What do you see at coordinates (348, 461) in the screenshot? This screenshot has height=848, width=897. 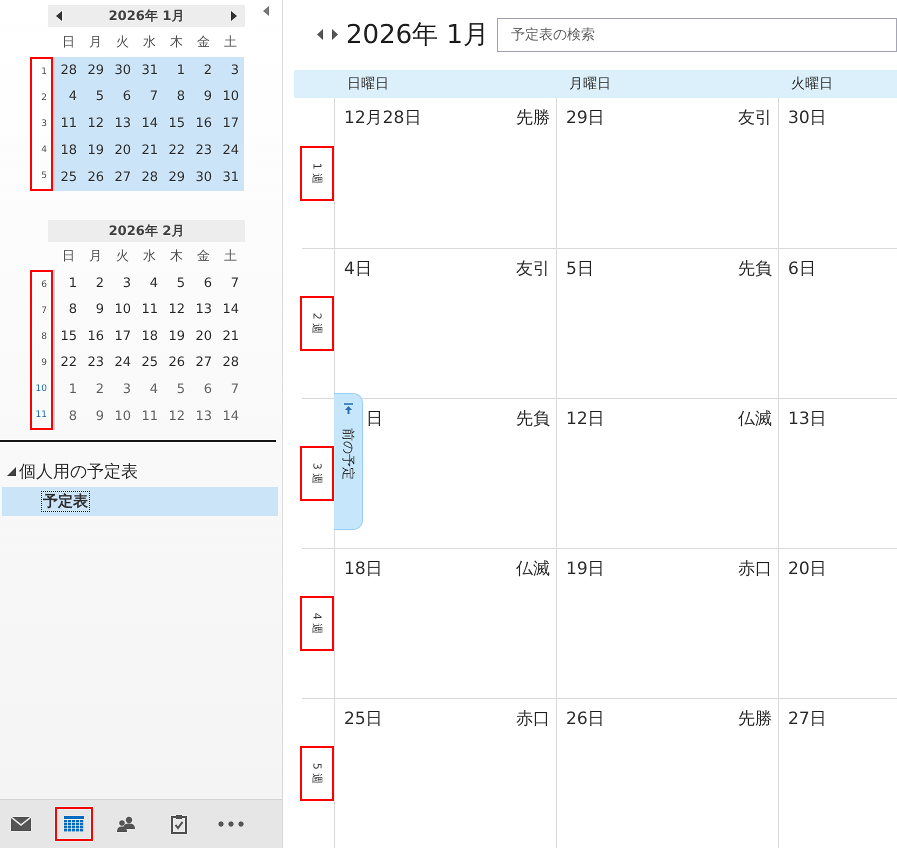 I see `previous-appointment-tab: 前の予定` at bounding box center [348, 461].